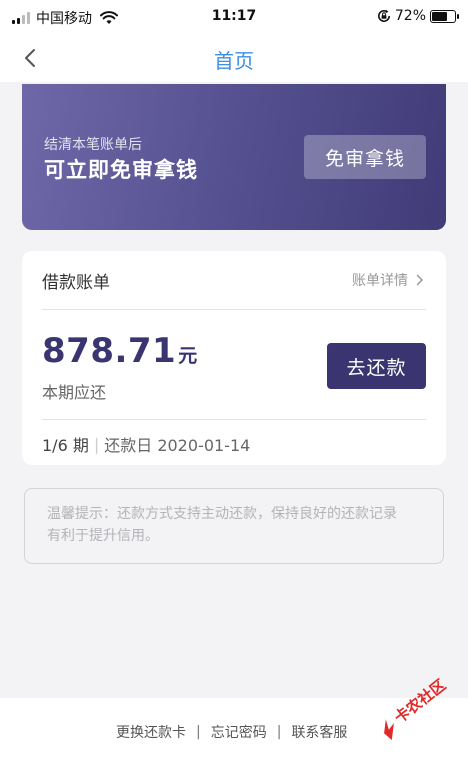  I want to click on promo-headline: 可立即免审拿钱, so click(121, 170).